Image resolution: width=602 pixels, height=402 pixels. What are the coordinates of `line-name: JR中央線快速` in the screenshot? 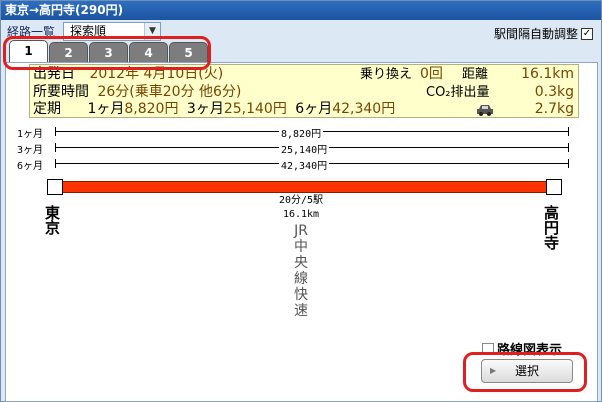 It's located at (301, 271).